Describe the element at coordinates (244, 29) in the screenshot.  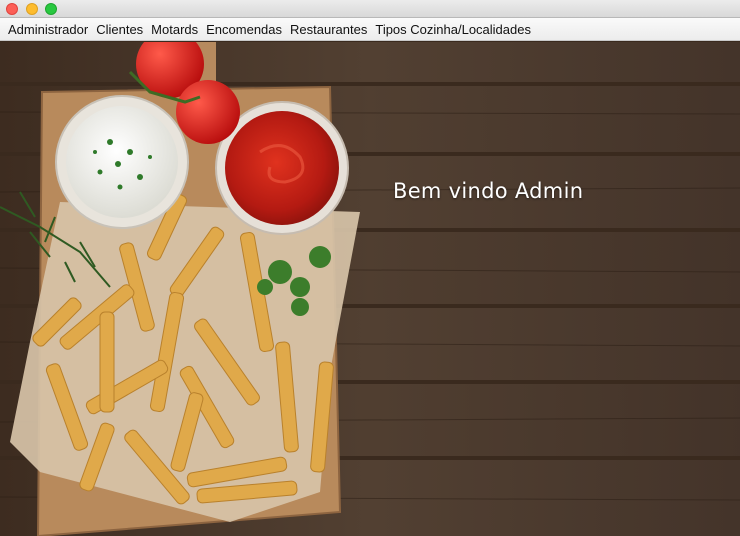
I see `menu-encomendas: Encomendas` at that location.